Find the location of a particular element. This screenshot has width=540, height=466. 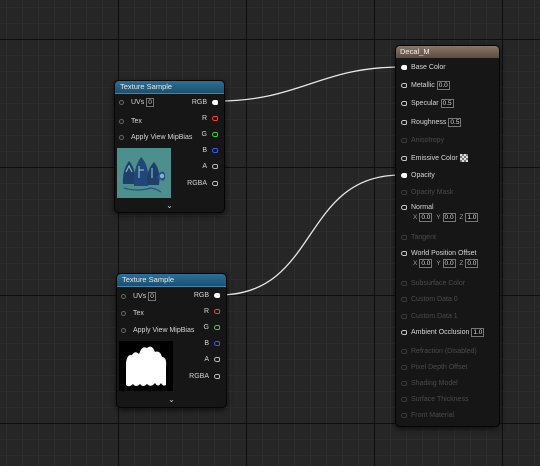

label: Custom Data 1 is located at coordinates (434, 316).